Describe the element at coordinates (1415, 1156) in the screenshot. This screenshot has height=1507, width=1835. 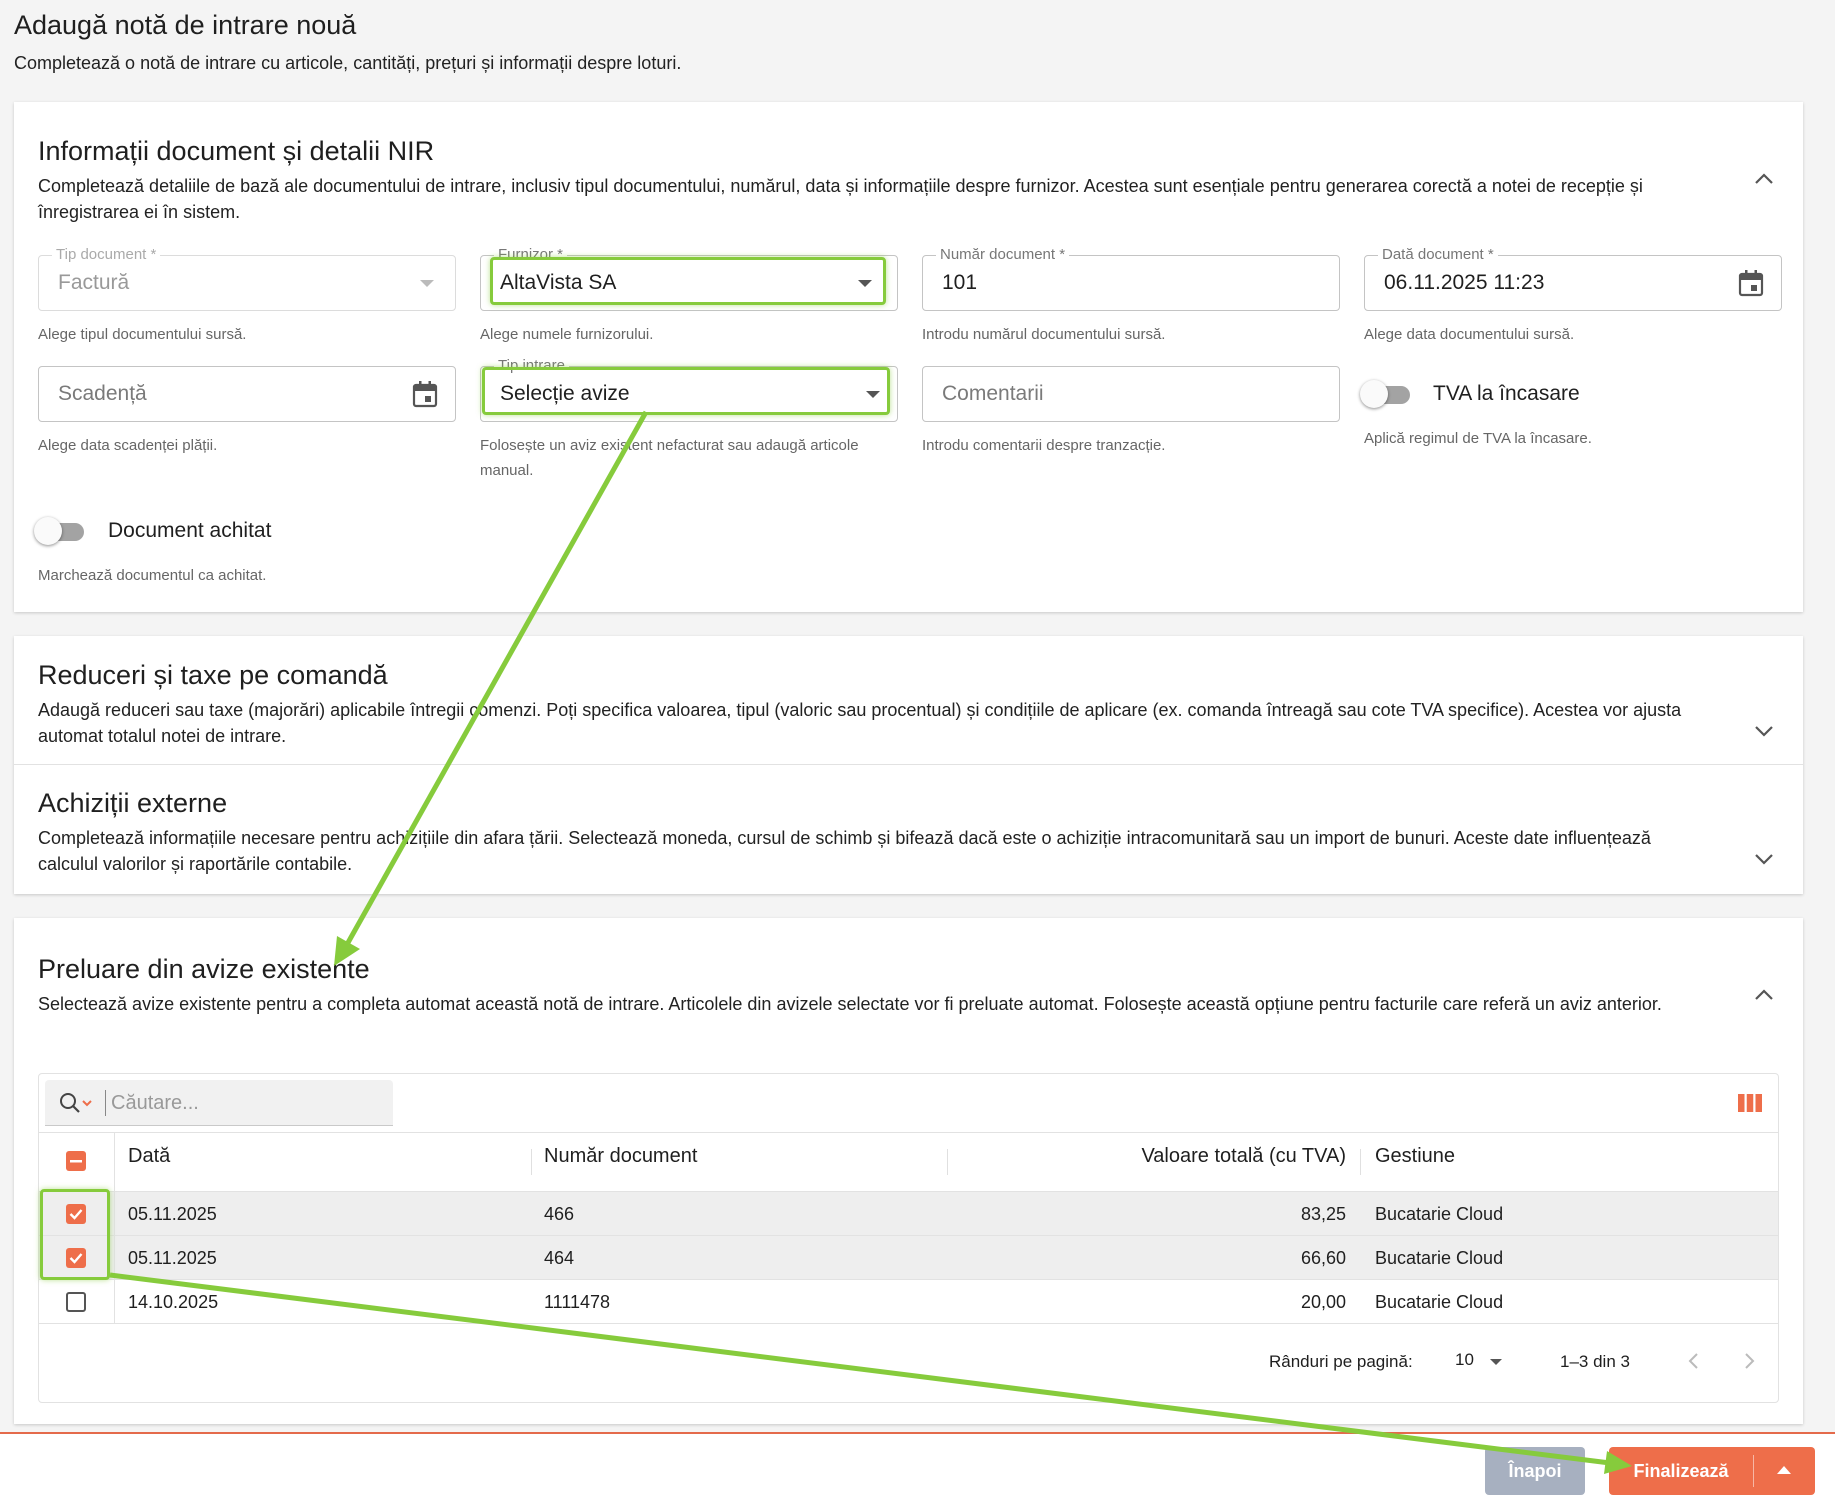
I see `column-header-gestiune: Gestiune` at that location.